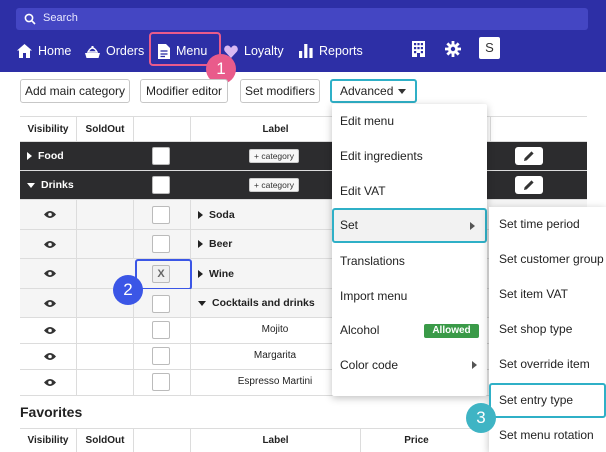 The image size is (606, 452). Describe the element at coordinates (50, 185) in the screenshot. I see `category-label-drinks: Drinks` at that location.